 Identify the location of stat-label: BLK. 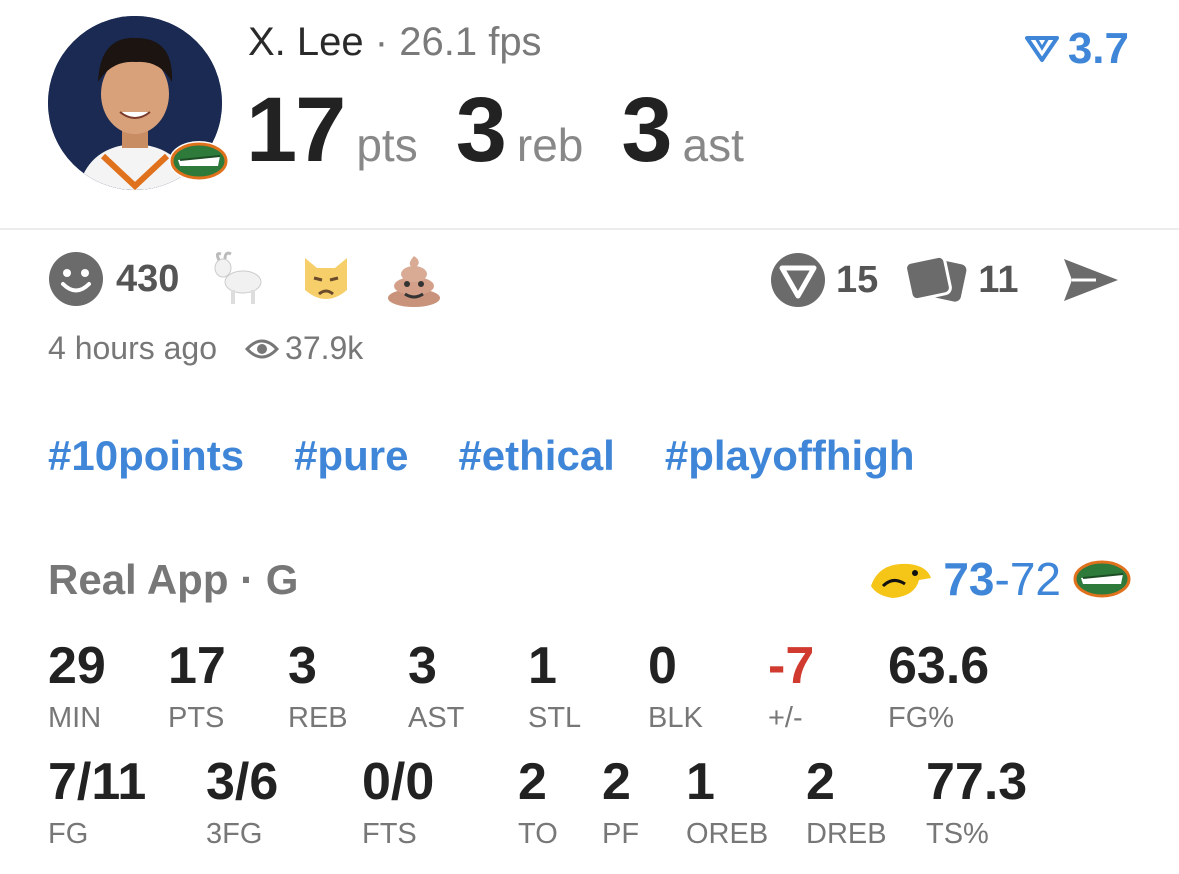
(675, 718).